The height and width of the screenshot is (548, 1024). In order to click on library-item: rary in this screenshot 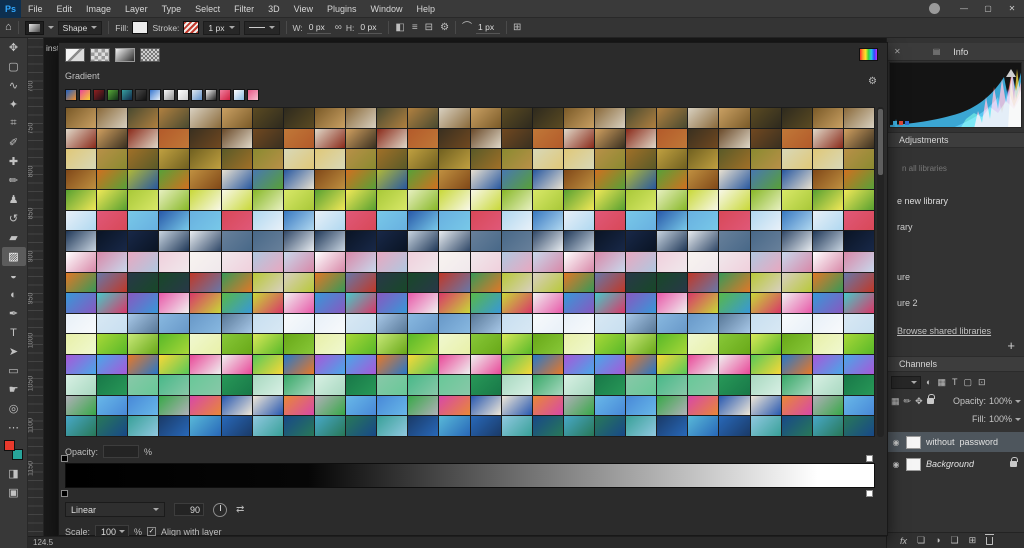, I will do `click(905, 227)`.